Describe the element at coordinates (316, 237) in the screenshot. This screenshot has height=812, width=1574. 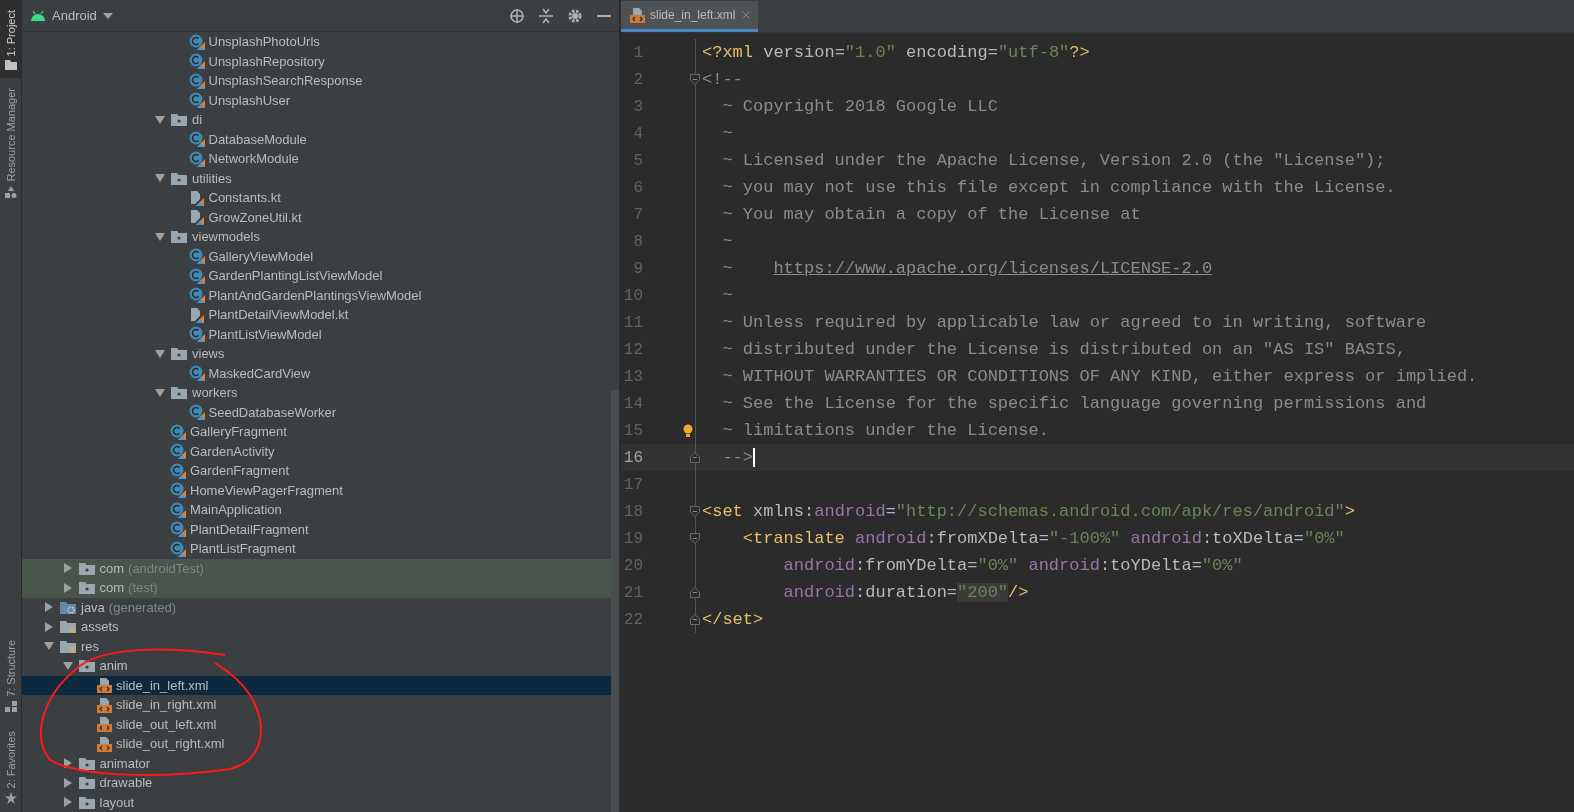
I see `tree-item: viewmodels` at that location.